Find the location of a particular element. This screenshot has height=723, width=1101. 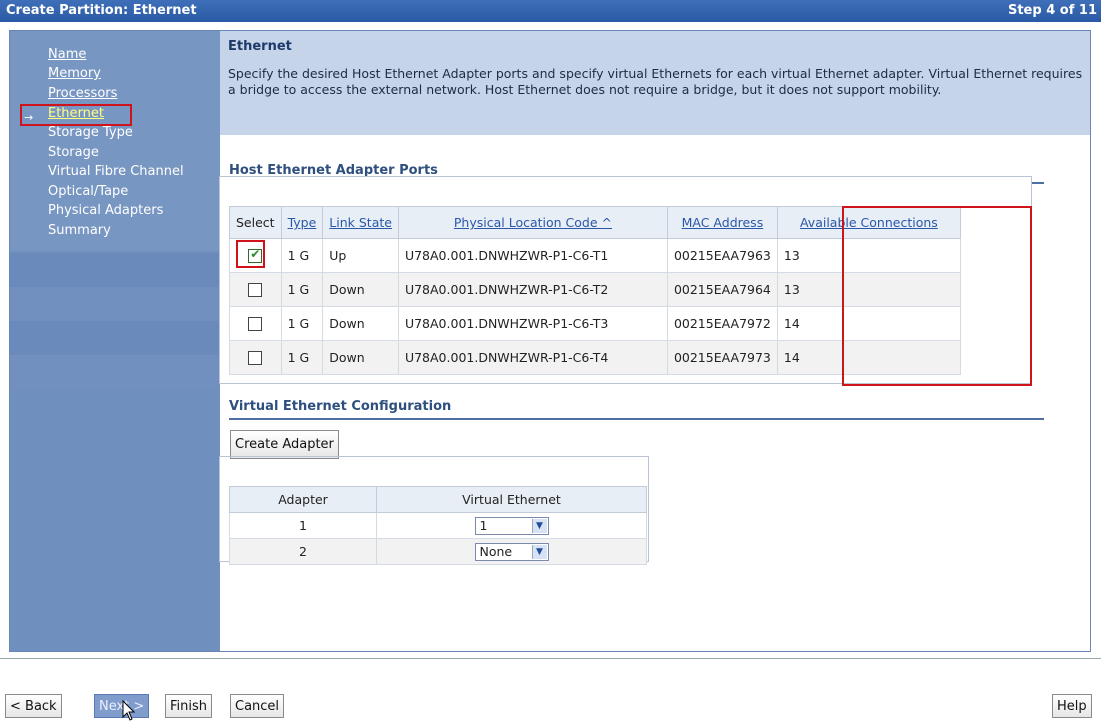

cell-adapter: 2 is located at coordinates (303, 551).